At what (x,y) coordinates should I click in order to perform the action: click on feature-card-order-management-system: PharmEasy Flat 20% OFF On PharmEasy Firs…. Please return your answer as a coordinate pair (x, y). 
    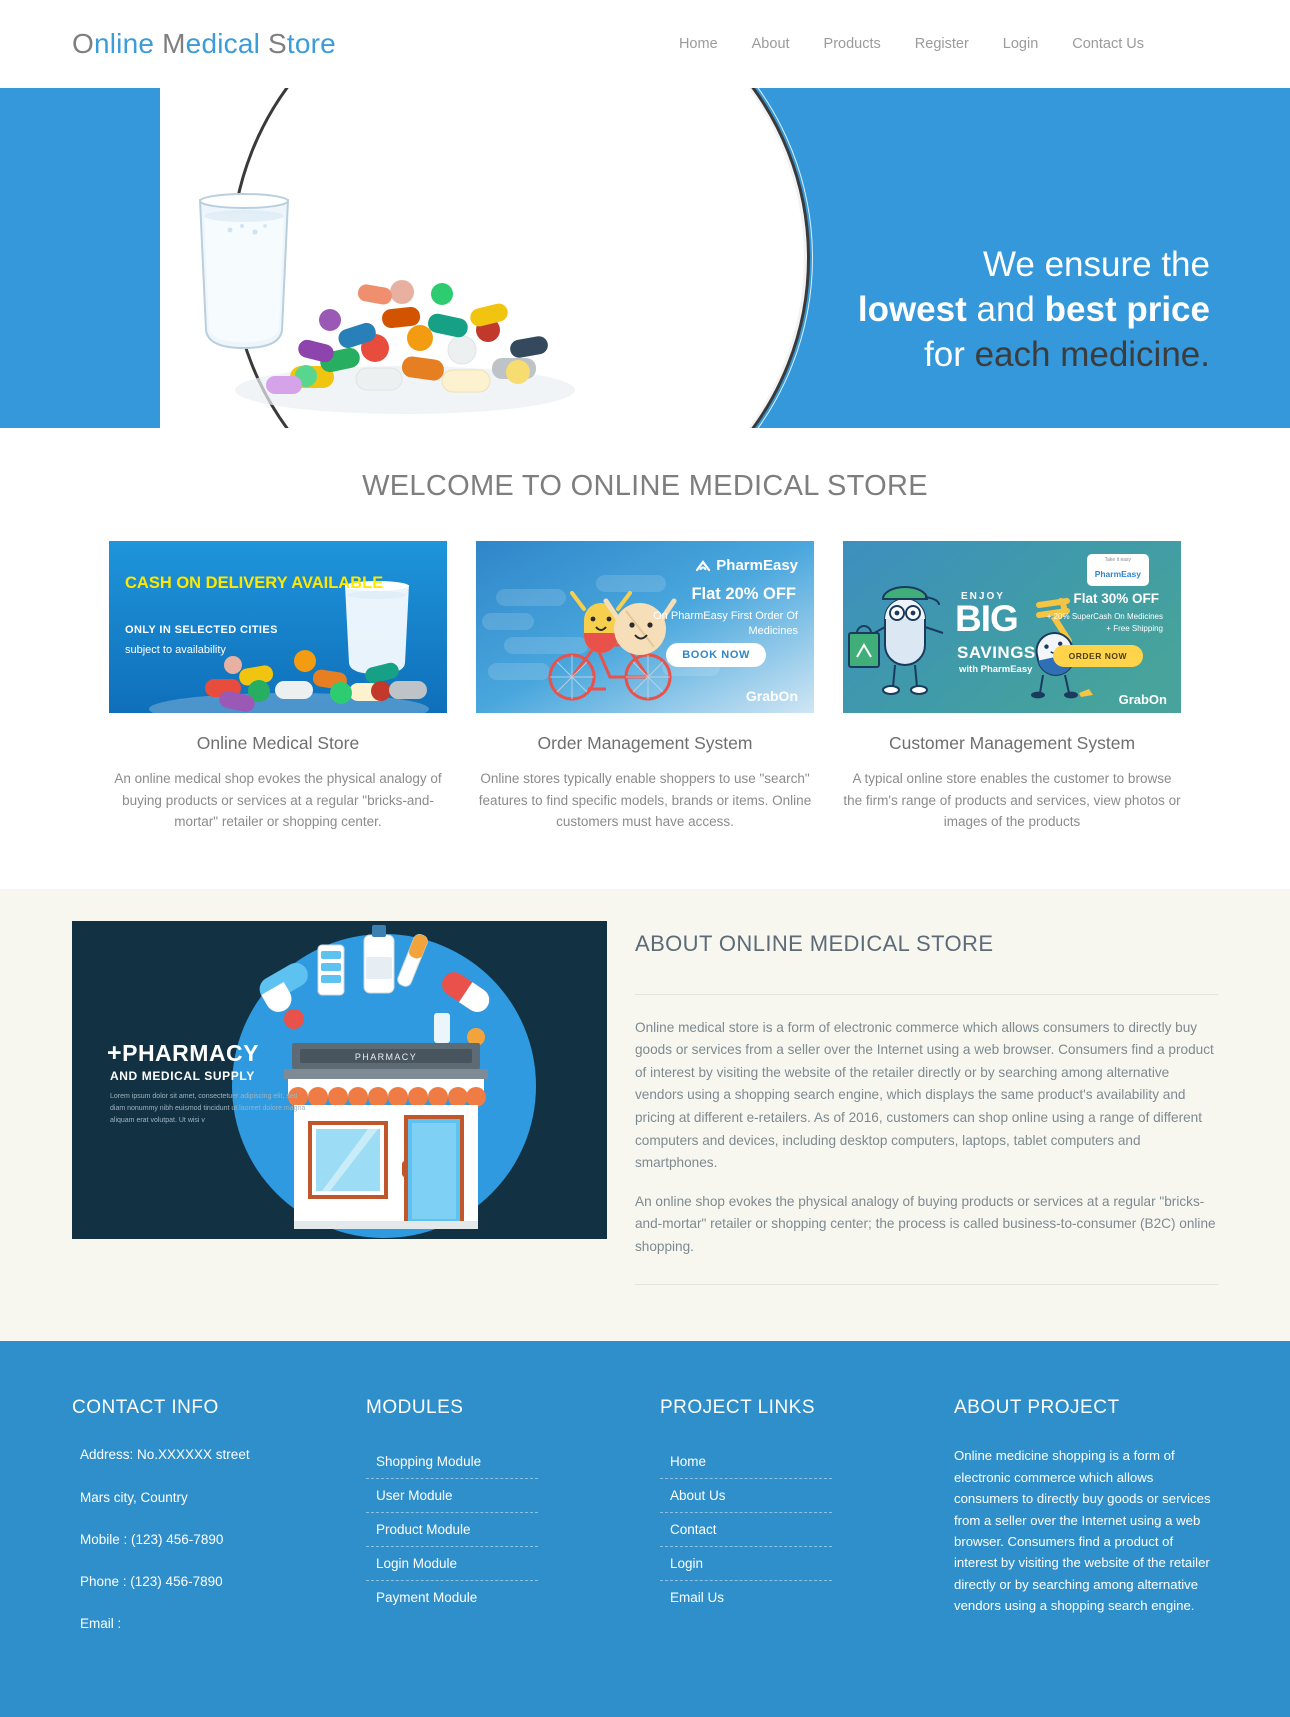
    Looking at the image, I should click on (645, 687).